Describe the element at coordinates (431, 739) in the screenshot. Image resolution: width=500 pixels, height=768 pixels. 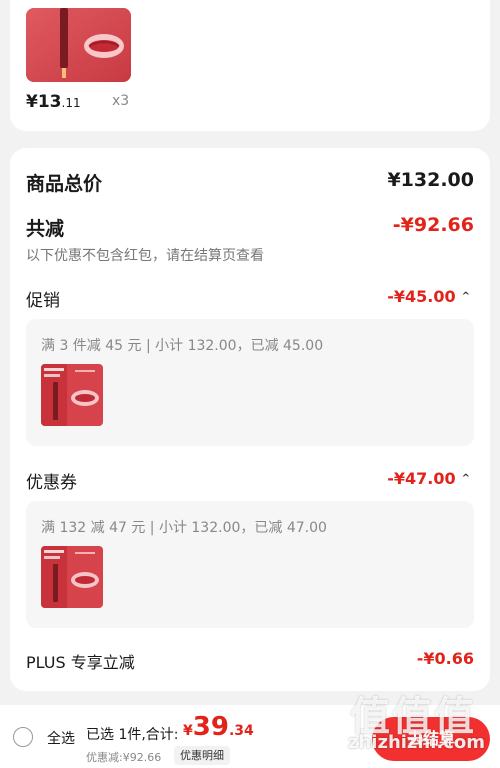
I see `checkout-button: 去结算` at that location.